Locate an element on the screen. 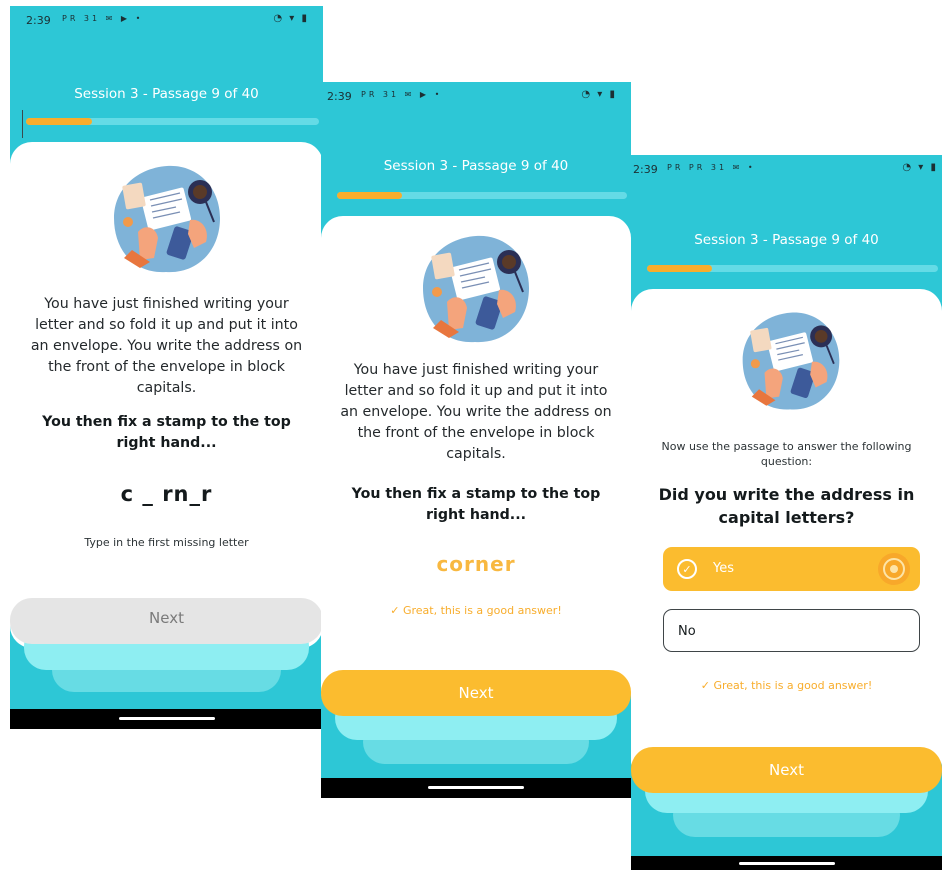 The image size is (942, 870). text-cursor is located at coordinates (22, 124).